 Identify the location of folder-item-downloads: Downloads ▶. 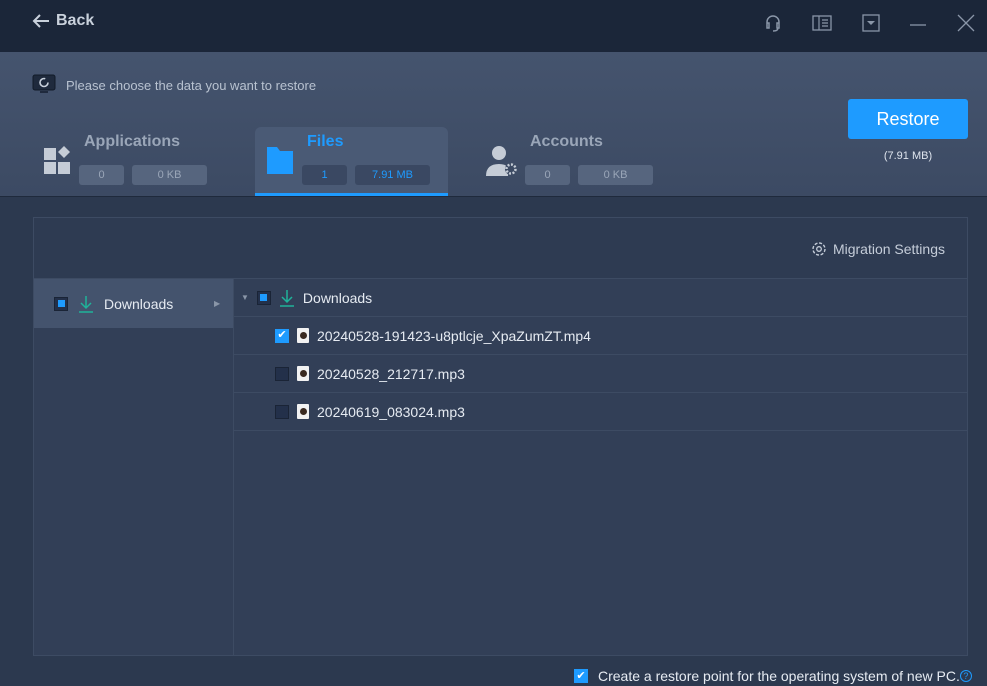
(133, 303).